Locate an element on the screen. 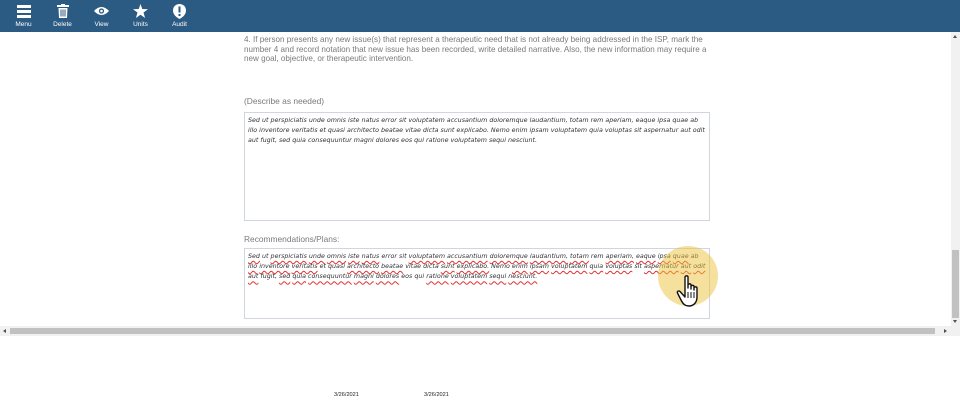 The height and width of the screenshot is (410, 960). view-button: View is located at coordinates (101, 16).